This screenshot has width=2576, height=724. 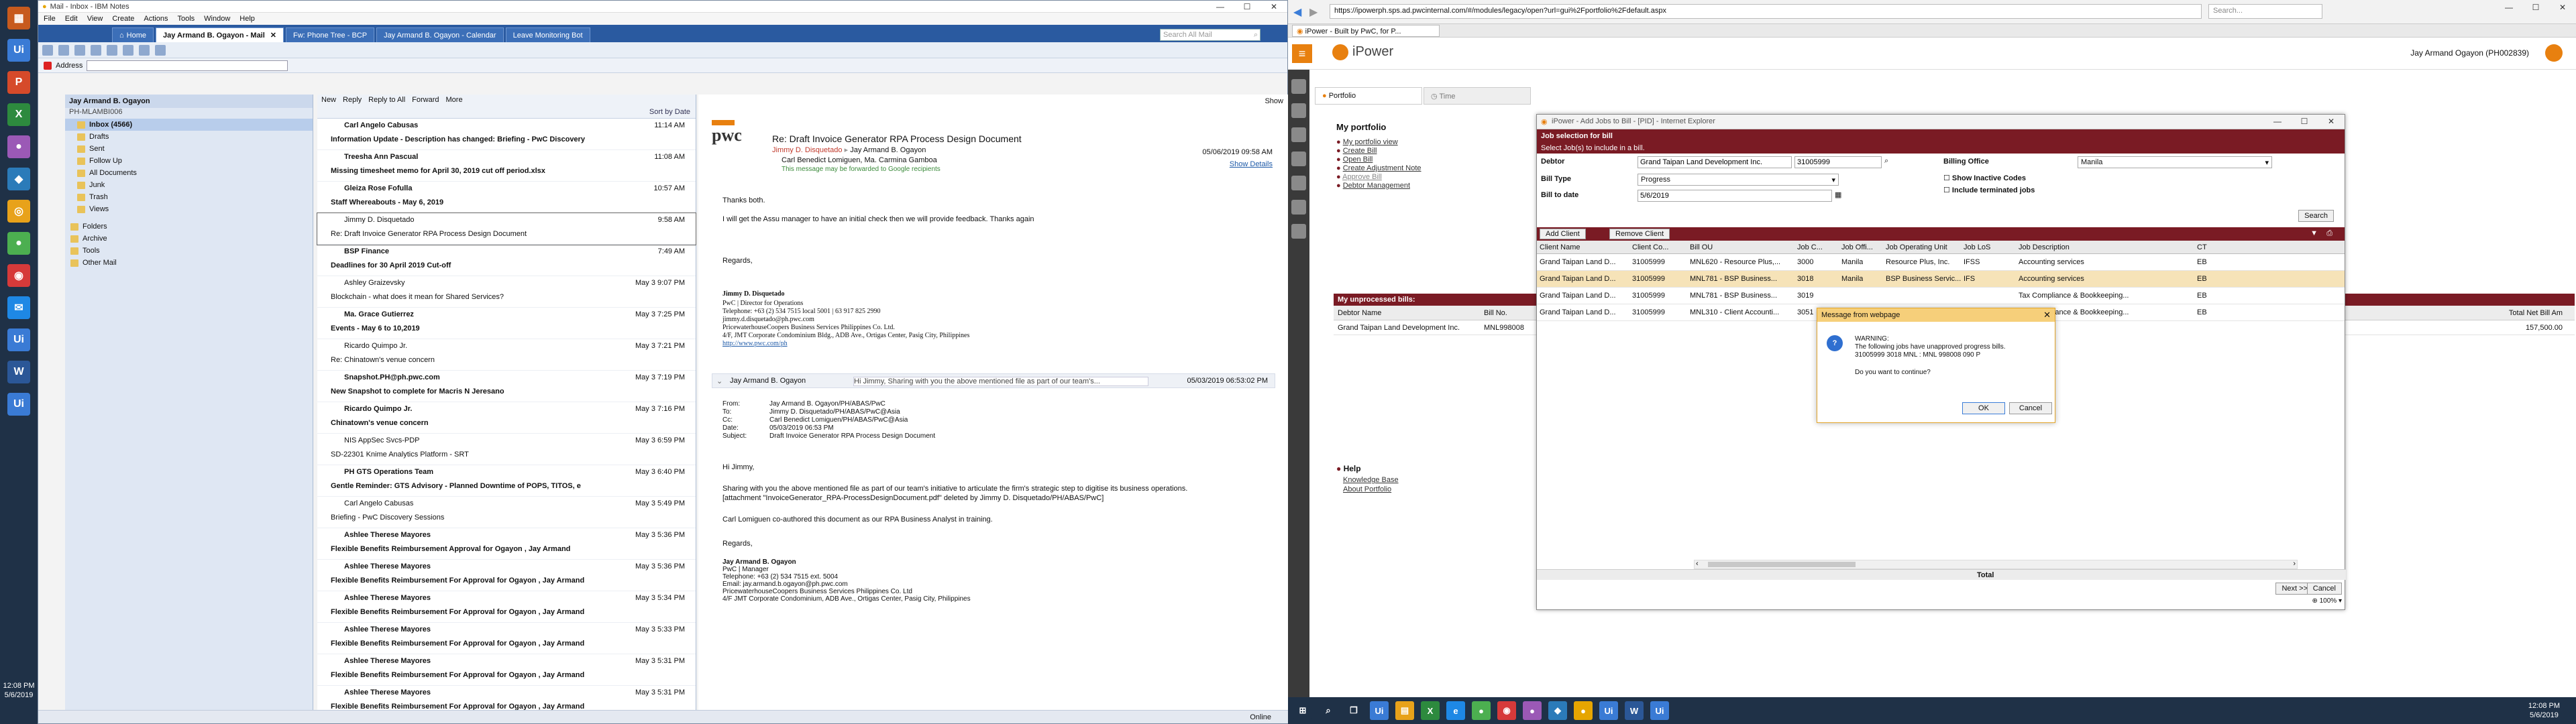 I want to click on user-name: Jay Armand Ogayon (PH002839), so click(x=2469, y=53).